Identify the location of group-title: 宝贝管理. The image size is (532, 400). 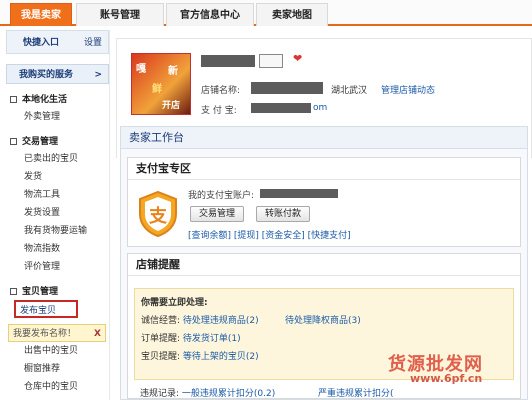
(57, 292).